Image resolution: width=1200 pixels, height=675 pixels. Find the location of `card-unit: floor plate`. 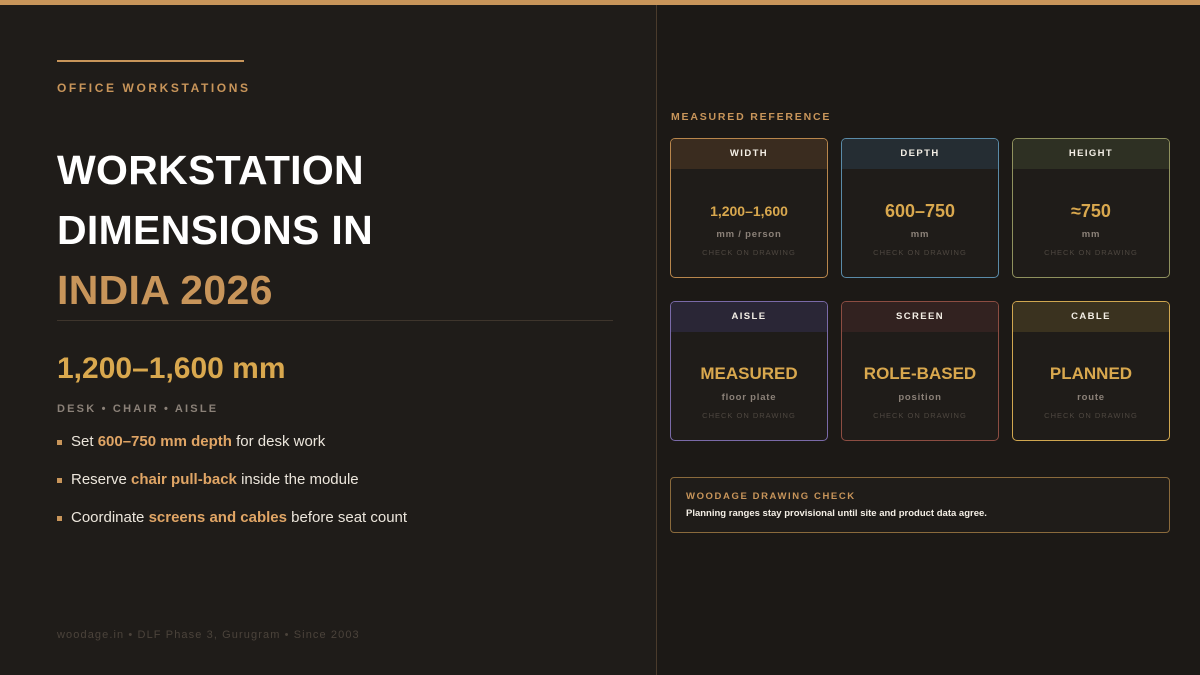

card-unit: floor plate is located at coordinates (749, 397).